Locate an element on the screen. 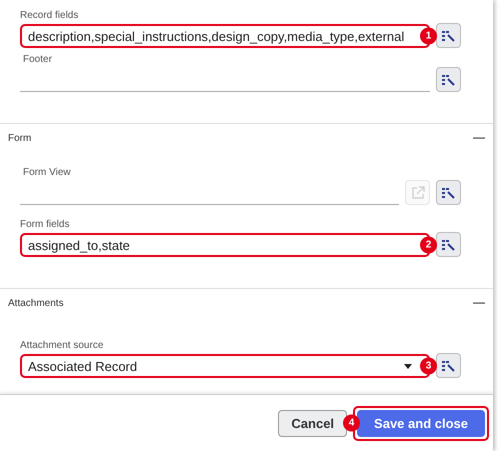 The width and height of the screenshot is (500, 451). section-title: Attachments is located at coordinates (36, 303).